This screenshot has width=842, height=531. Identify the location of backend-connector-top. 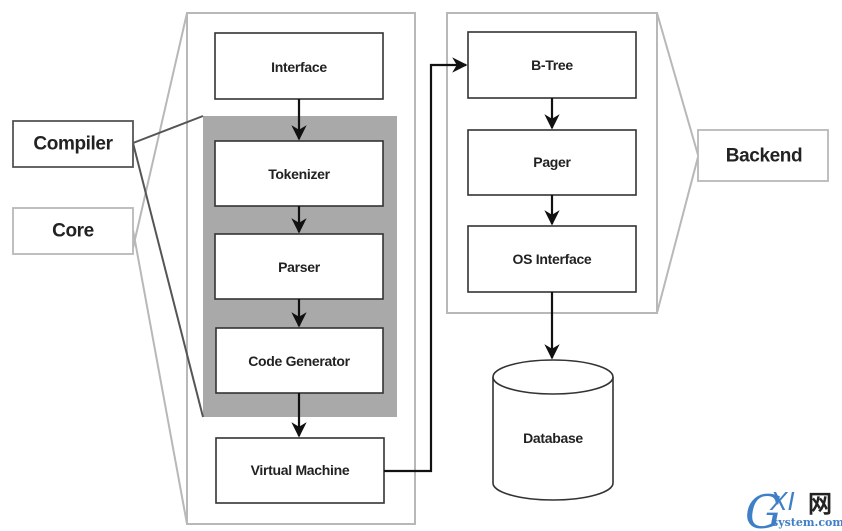
(677, 84).